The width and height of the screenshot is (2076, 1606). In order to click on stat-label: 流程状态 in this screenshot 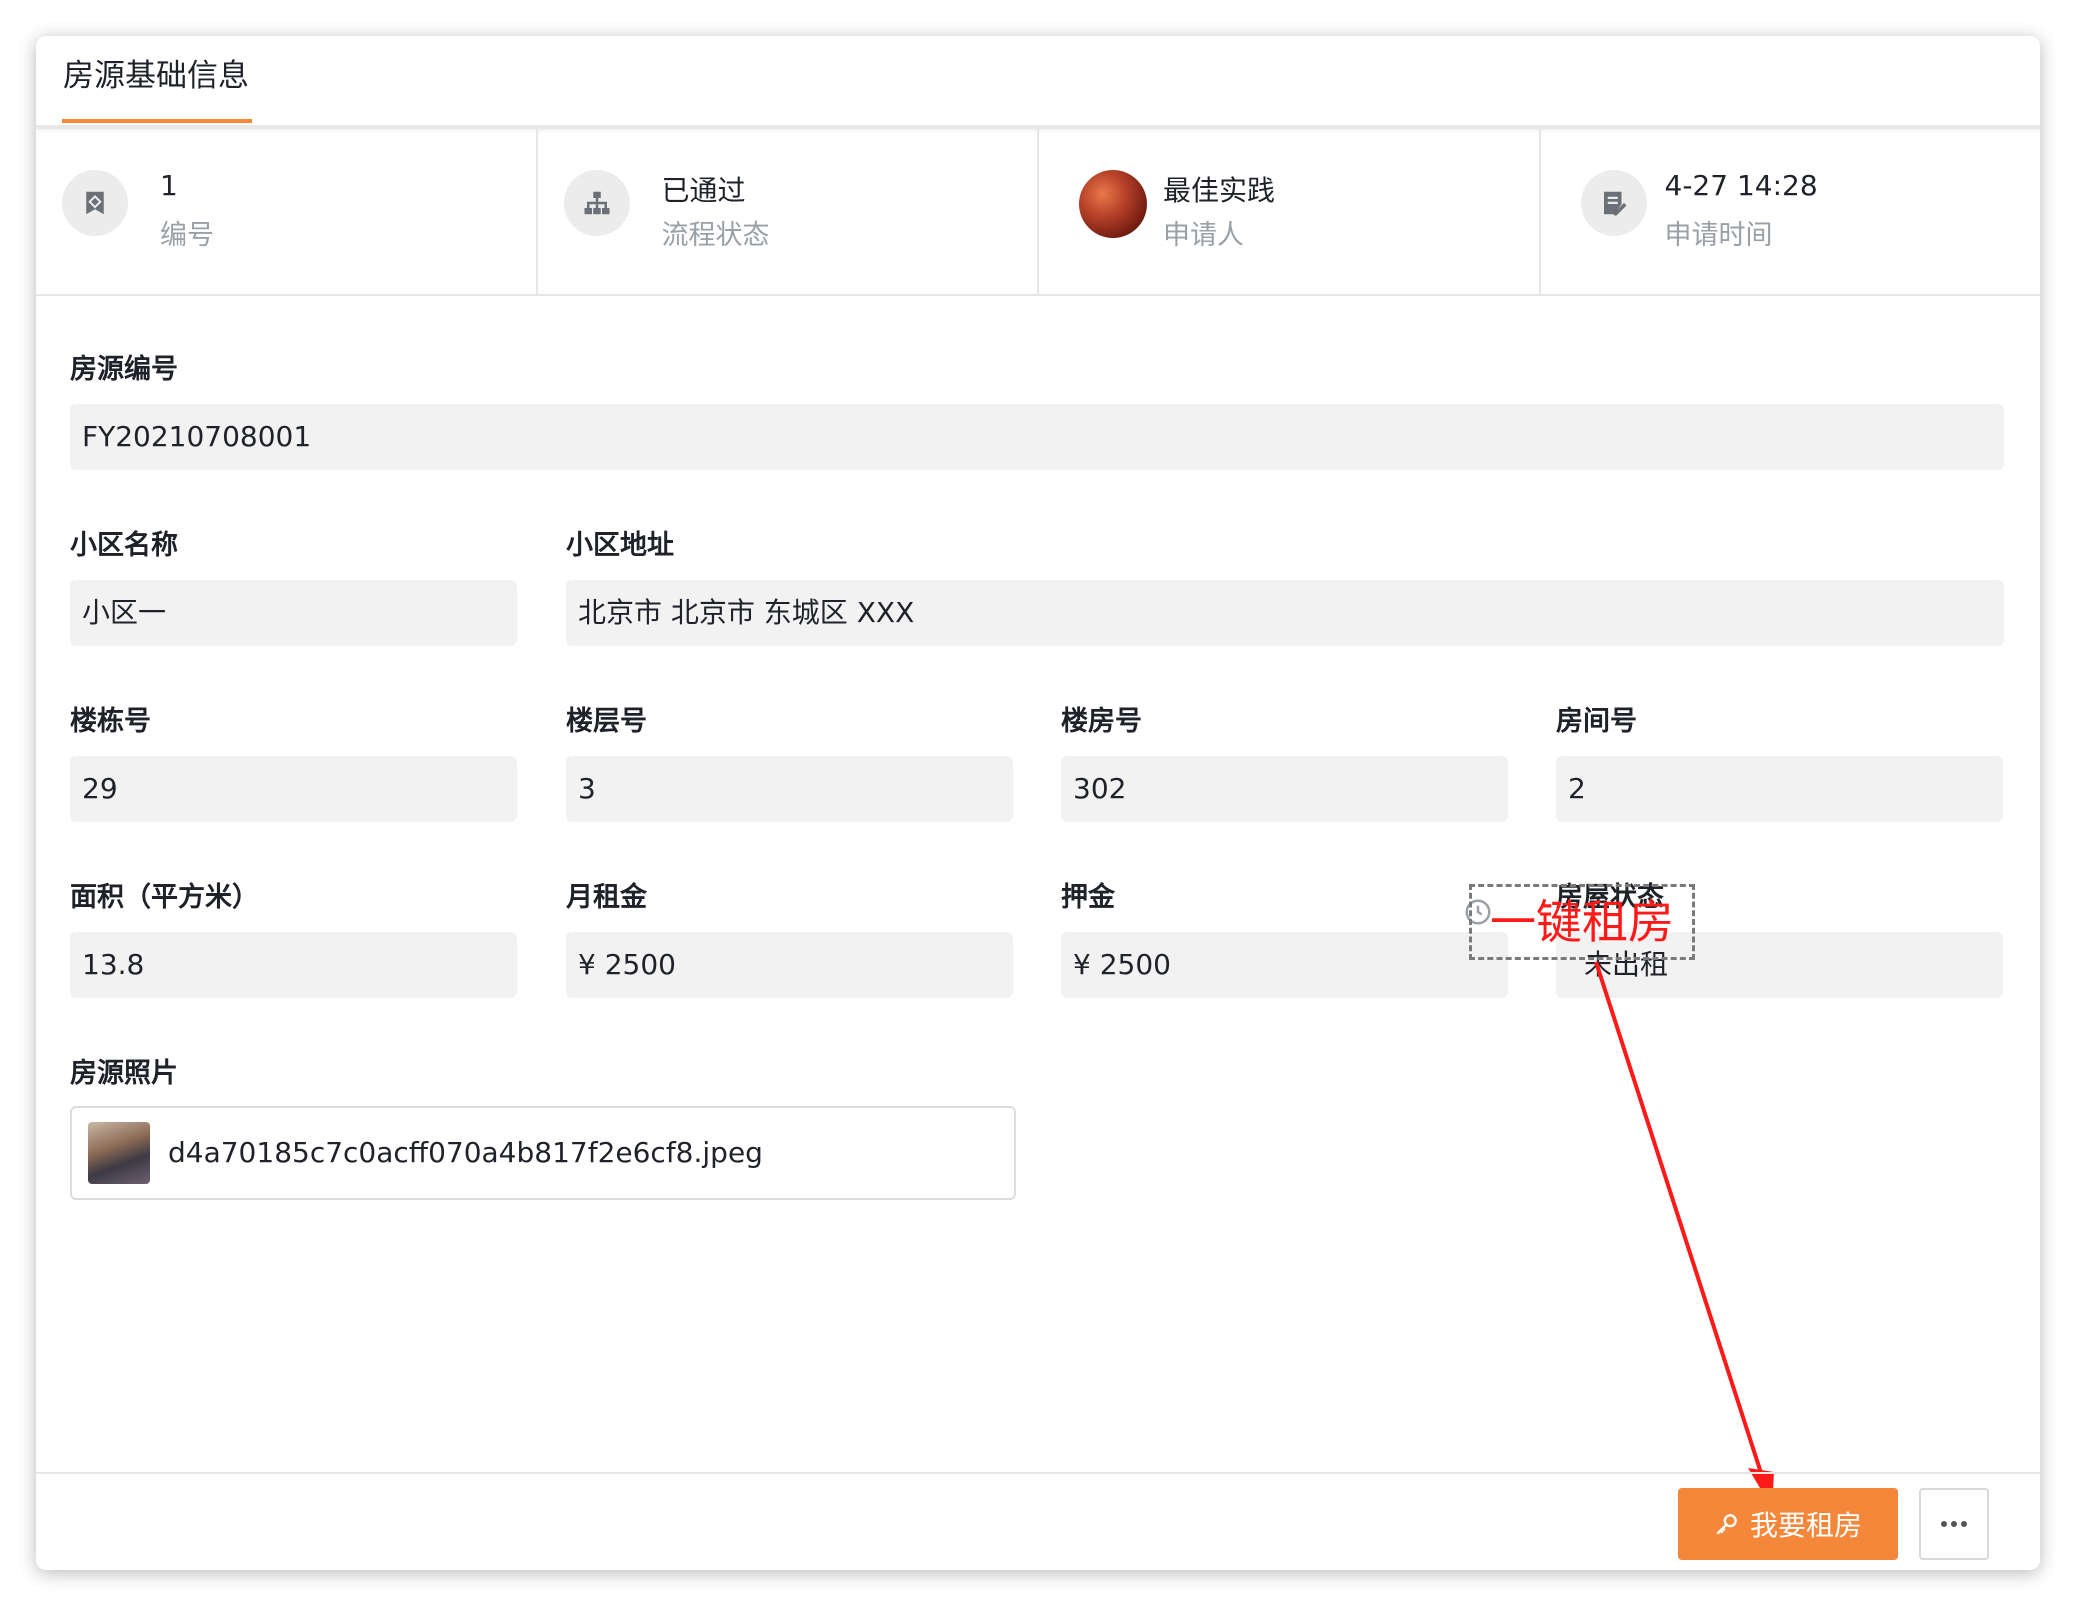, I will do `click(715, 235)`.